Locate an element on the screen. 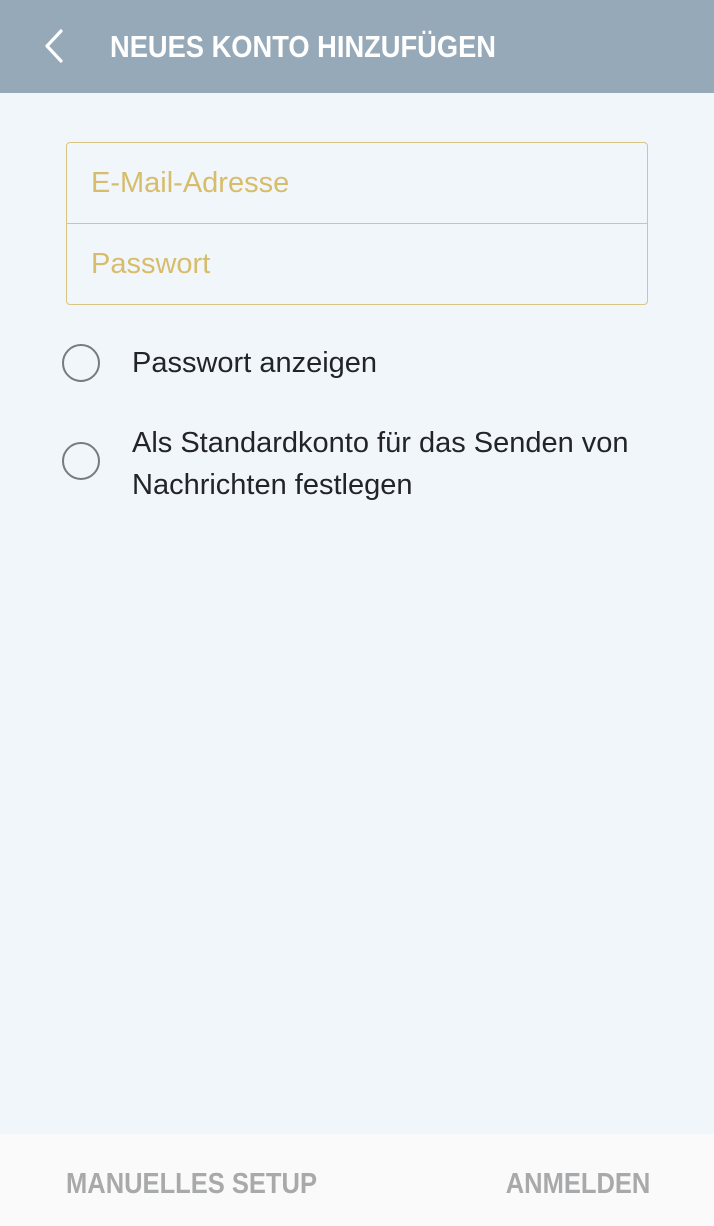 The image size is (714, 1226). email-field is located at coordinates (357, 183).